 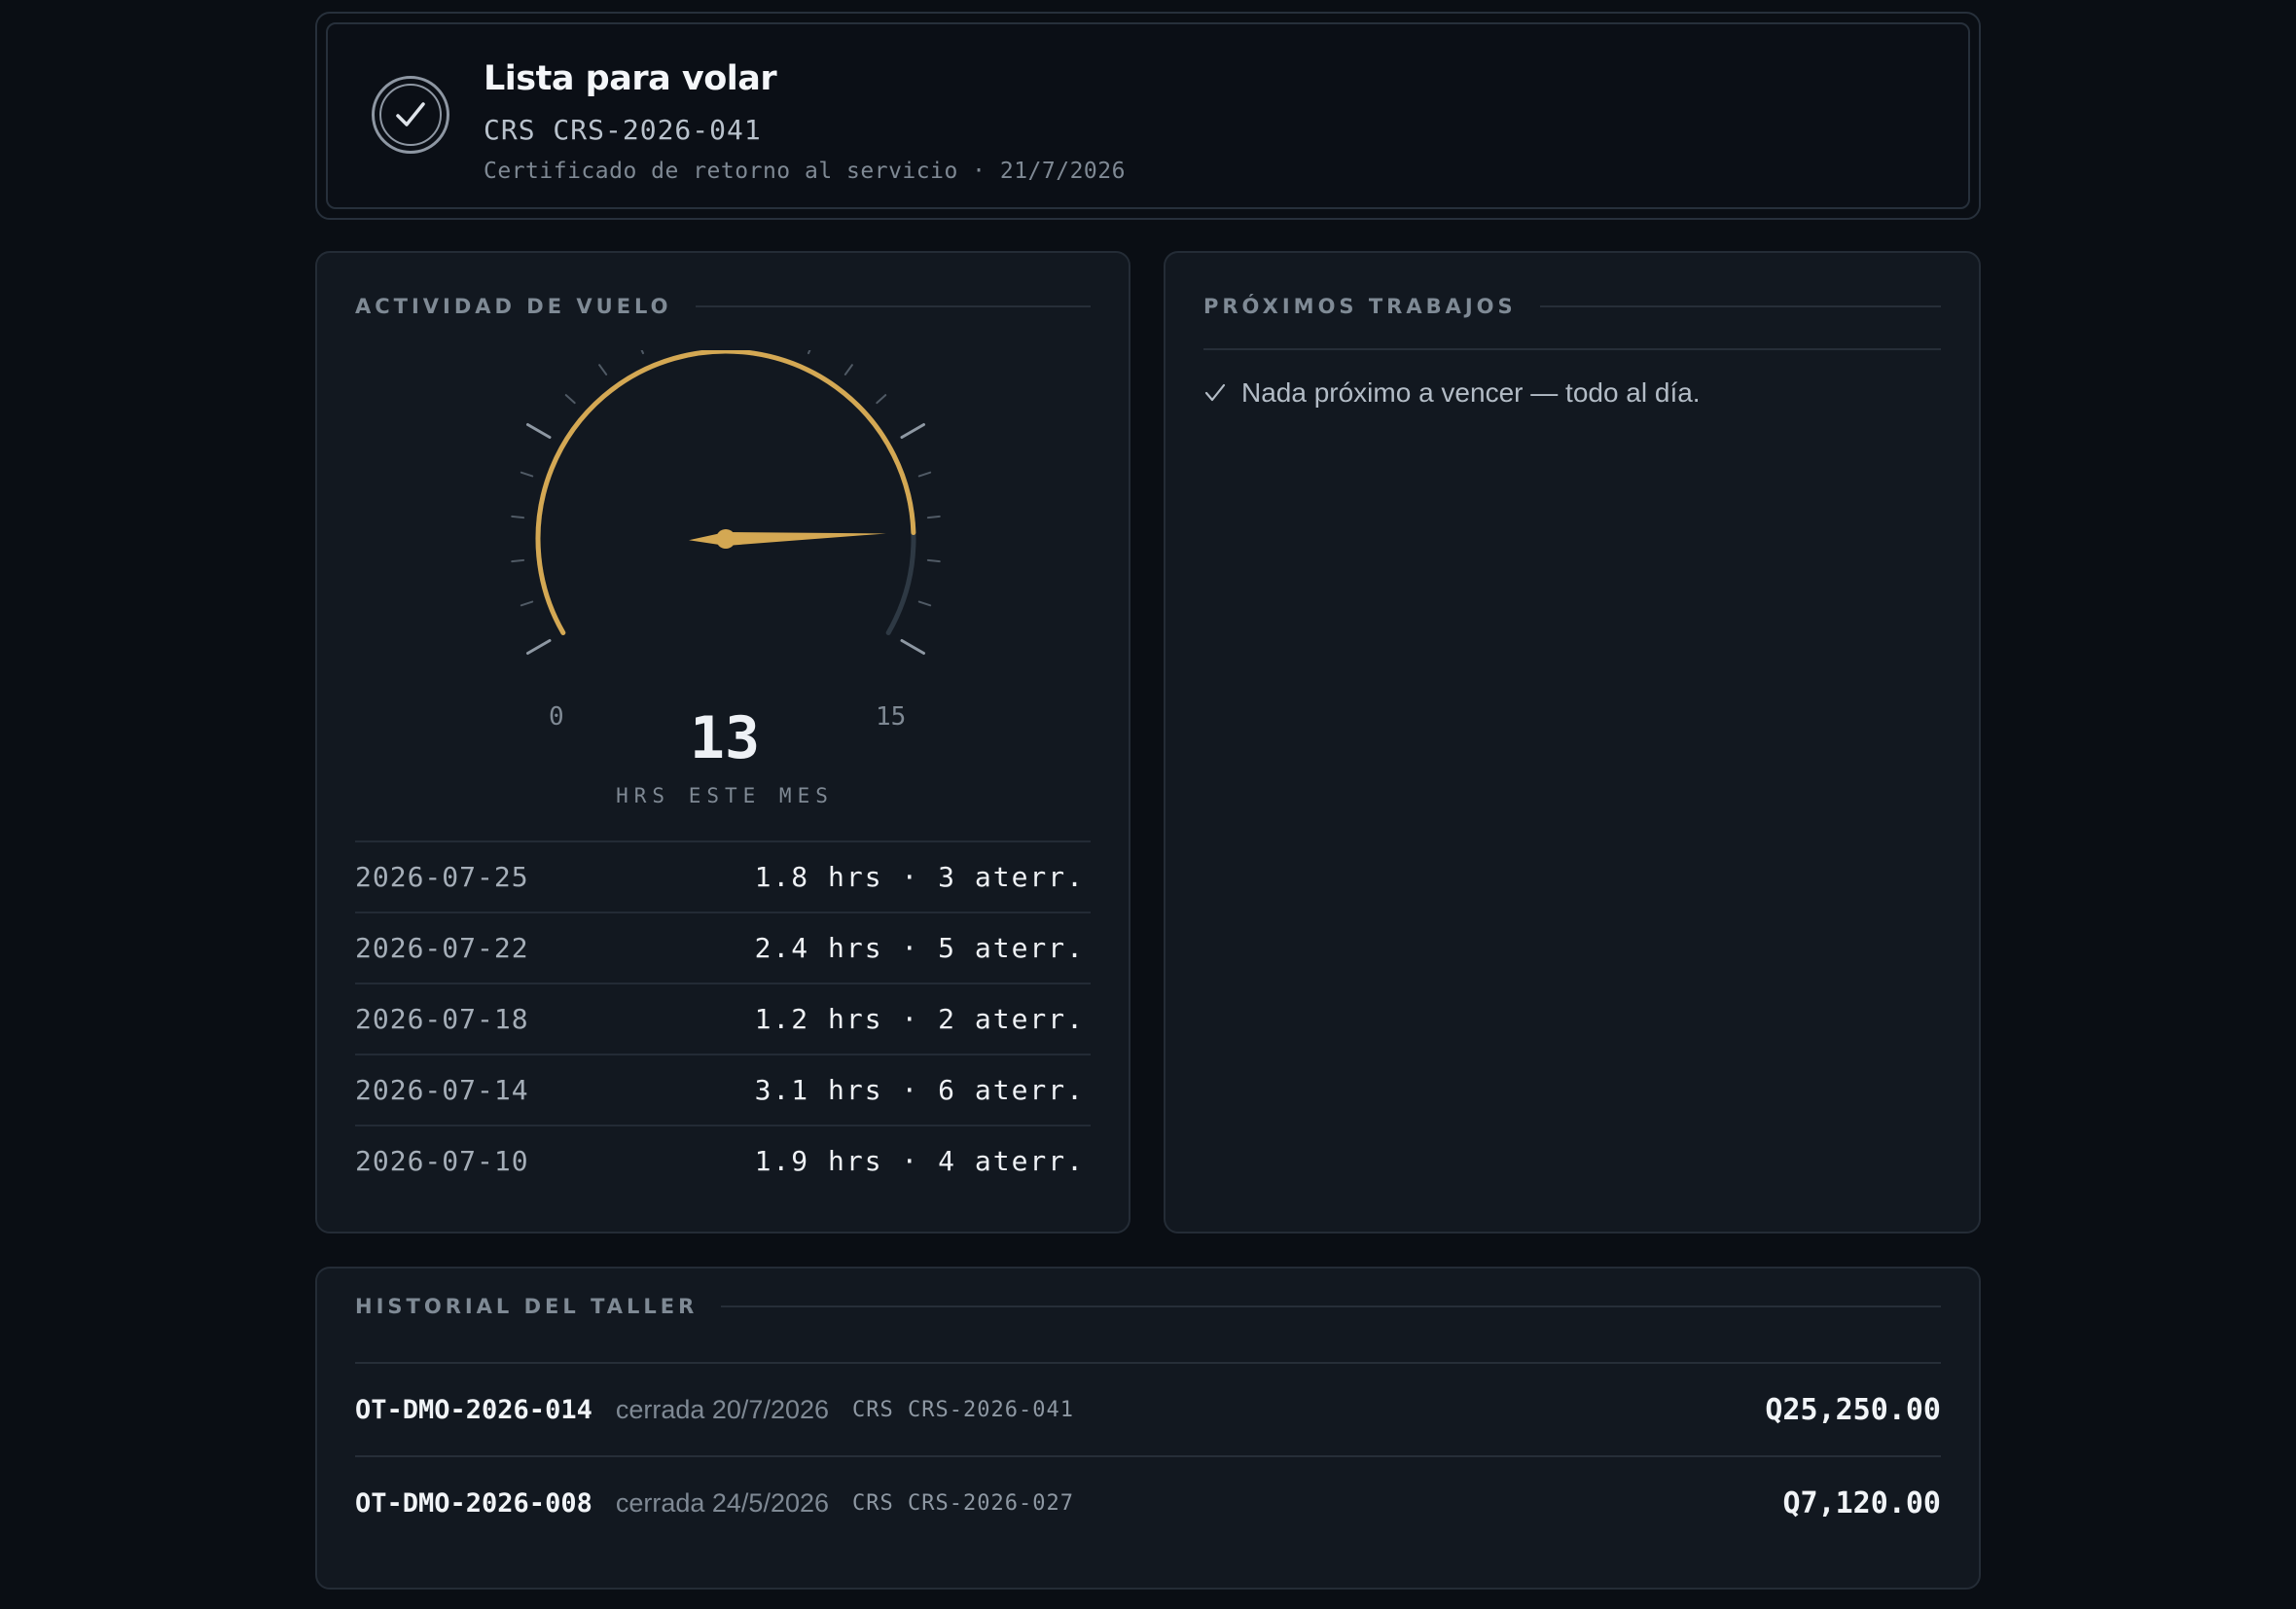 What do you see at coordinates (473, 1504) in the screenshot?
I see `work-order-id: OT-DMO-2026-008` at bounding box center [473, 1504].